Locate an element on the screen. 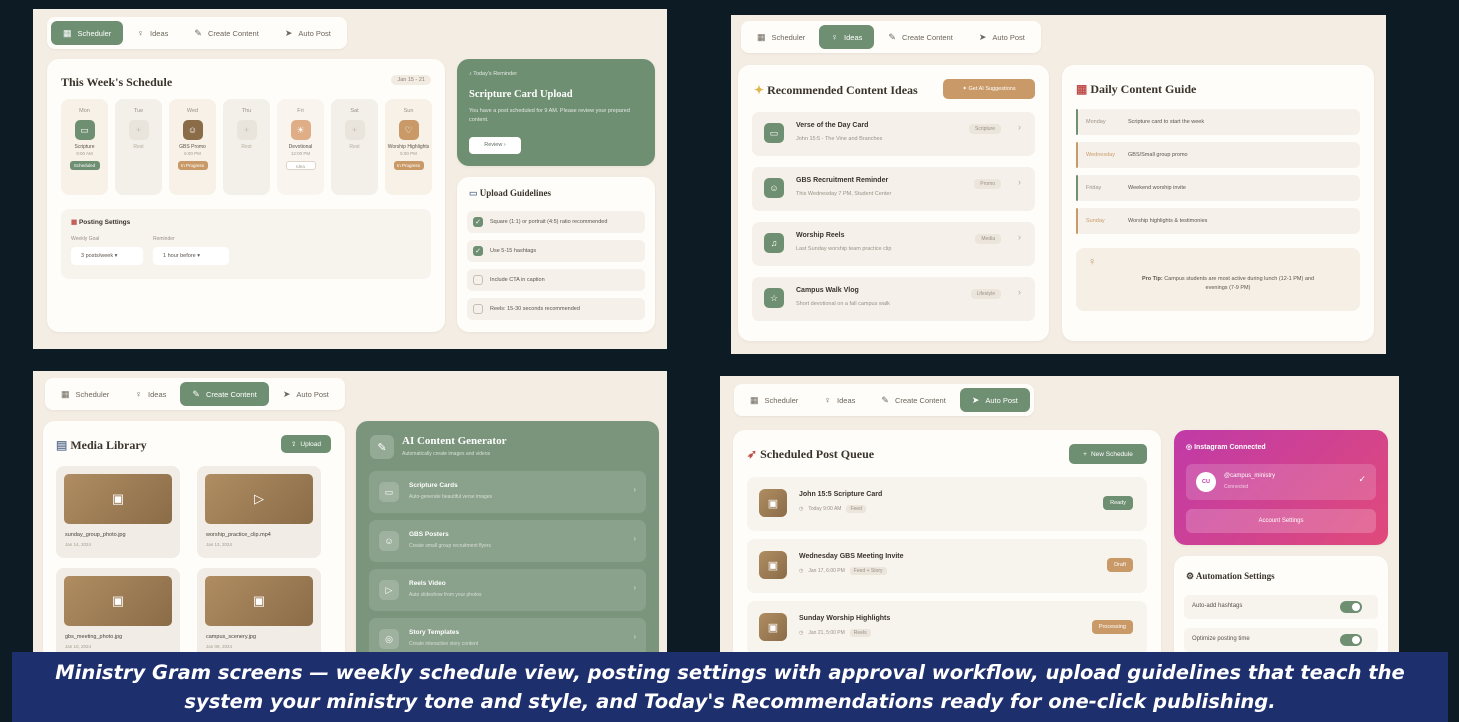 The width and height of the screenshot is (1459, 722). day-thu: Thu + Rest is located at coordinates (246, 147).